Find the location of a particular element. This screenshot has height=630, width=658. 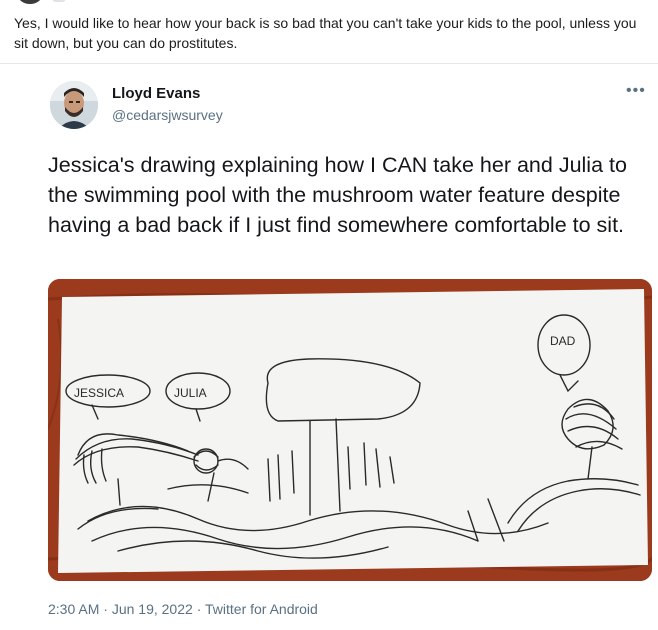

label-dad: DAD is located at coordinates (563, 341).